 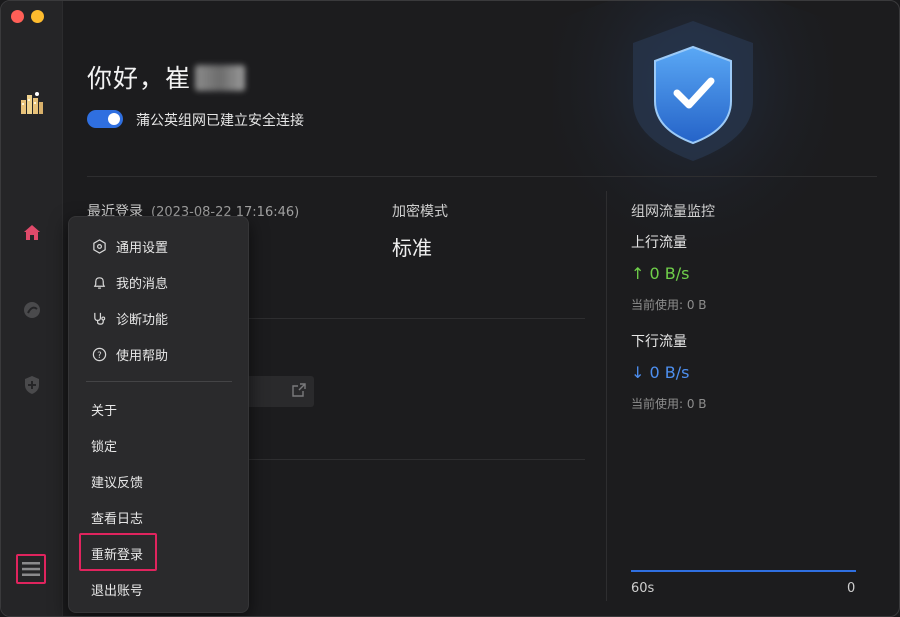 I want to click on network-icon, so click(x=32, y=310).